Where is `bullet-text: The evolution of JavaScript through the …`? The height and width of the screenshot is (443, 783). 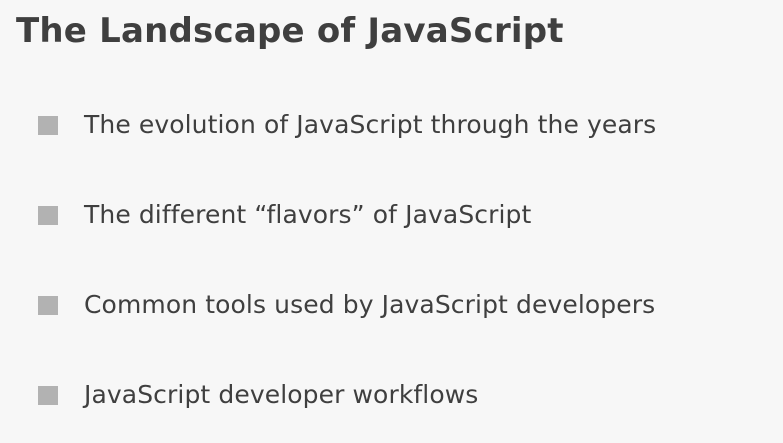 bullet-text: The evolution of JavaScript through the … is located at coordinates (370, 124).